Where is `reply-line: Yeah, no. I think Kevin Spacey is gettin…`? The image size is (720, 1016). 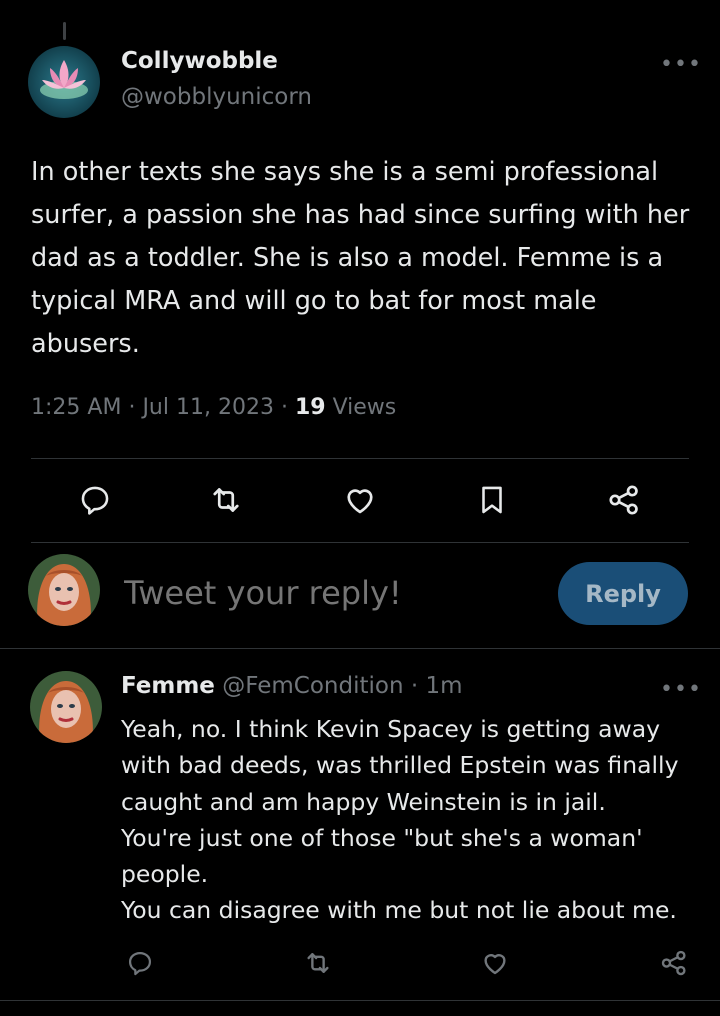 reply-line: Yeah, no. I think Kevin Spacey is gettin… is located at coordinates (391, 729).